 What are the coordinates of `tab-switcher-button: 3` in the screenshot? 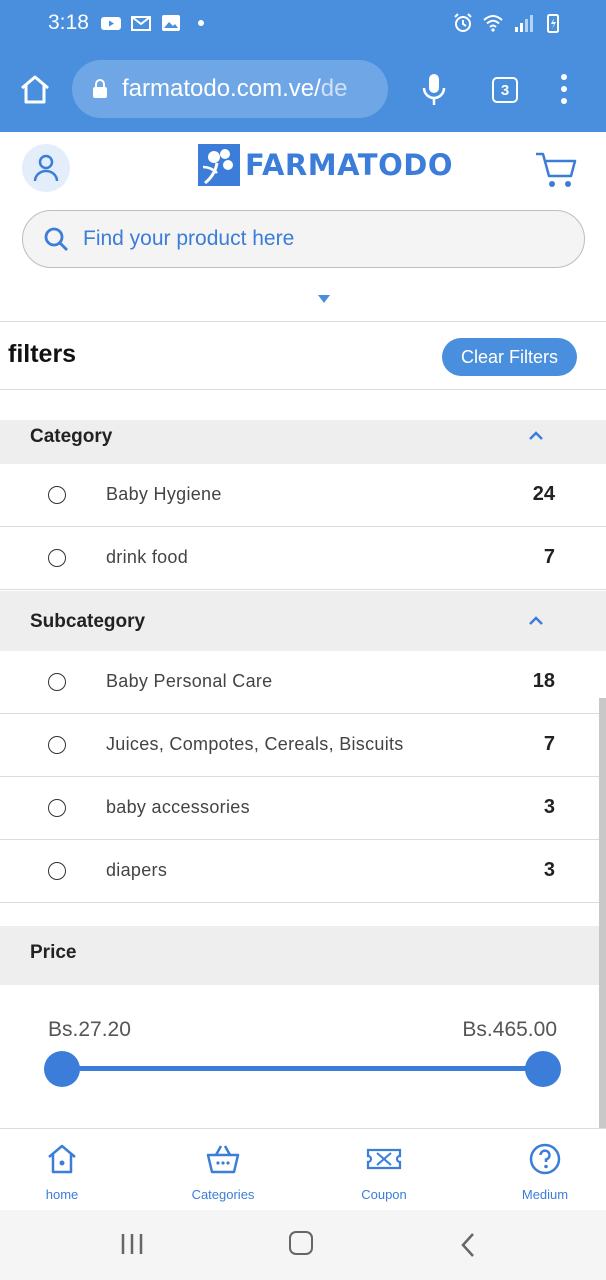 It's located at (505, 90).